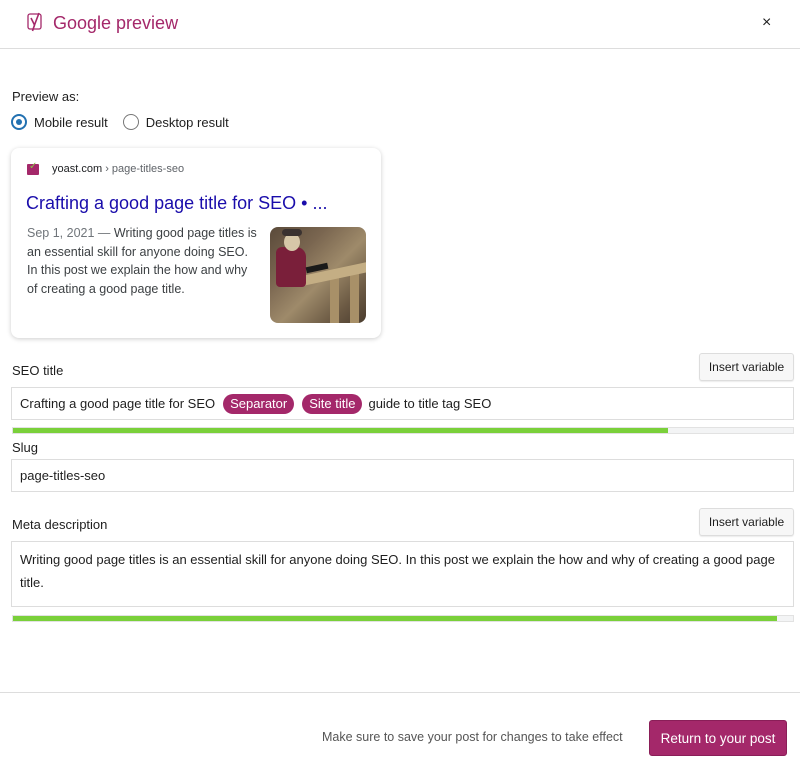 This screenshot has height=775, width=800. I want to click on modal-title: Google preview, so click(116, 23).